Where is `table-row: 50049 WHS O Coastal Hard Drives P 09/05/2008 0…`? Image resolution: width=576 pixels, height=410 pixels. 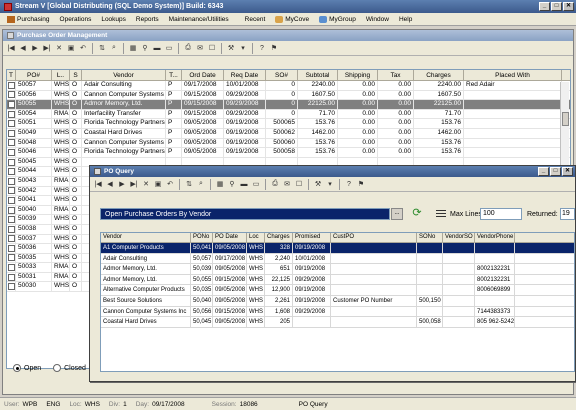 table-row: 50049 WHS O Coastal Hard Drives P 09/05/2008 0… is located at coordinates (288, 133).